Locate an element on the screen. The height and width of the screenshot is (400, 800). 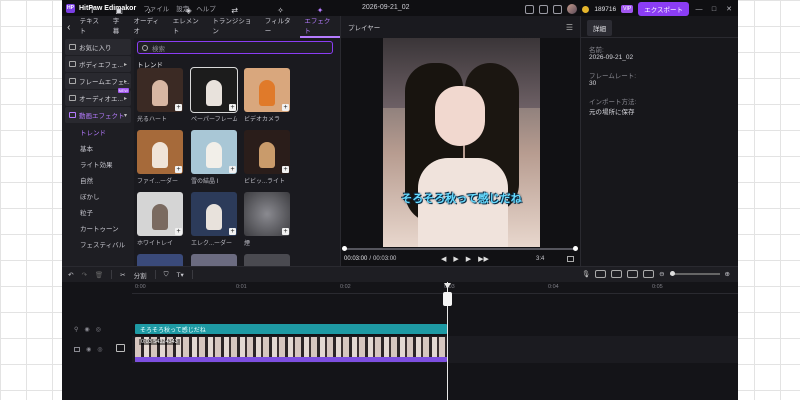
marker-icon: ⛉ is located at coordinates (166, 275).